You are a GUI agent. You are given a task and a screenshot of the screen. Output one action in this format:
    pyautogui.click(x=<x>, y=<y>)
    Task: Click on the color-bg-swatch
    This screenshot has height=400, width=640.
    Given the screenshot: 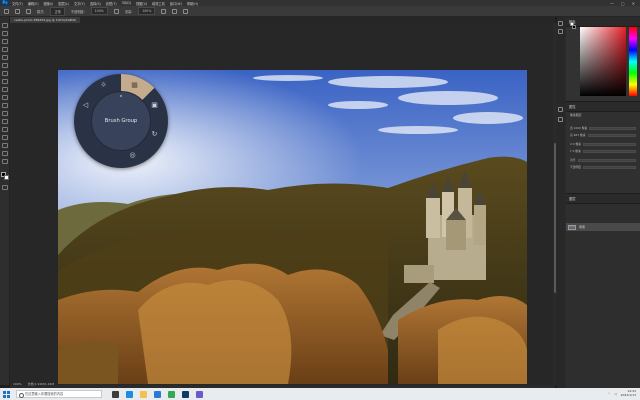 What is the action you would take?
    pyautogui.click(x=574, y=27)
    